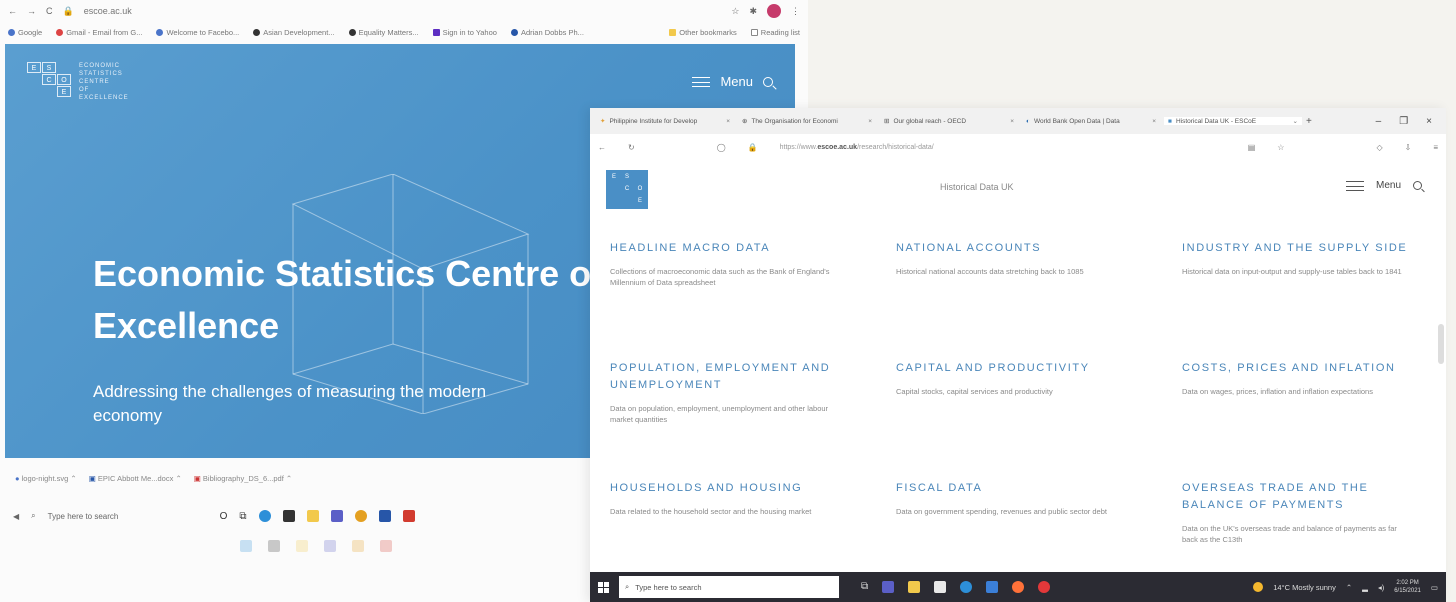 The width and height of the screenshot is (1456, 602). I want to click on avatar, so click(774, 11).